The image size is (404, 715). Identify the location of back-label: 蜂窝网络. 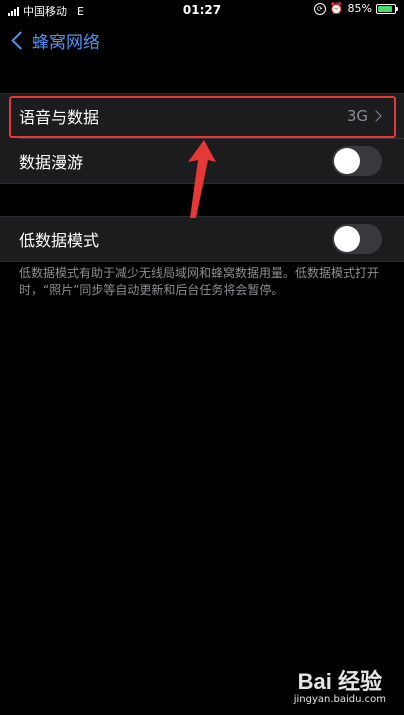
(66, 43).